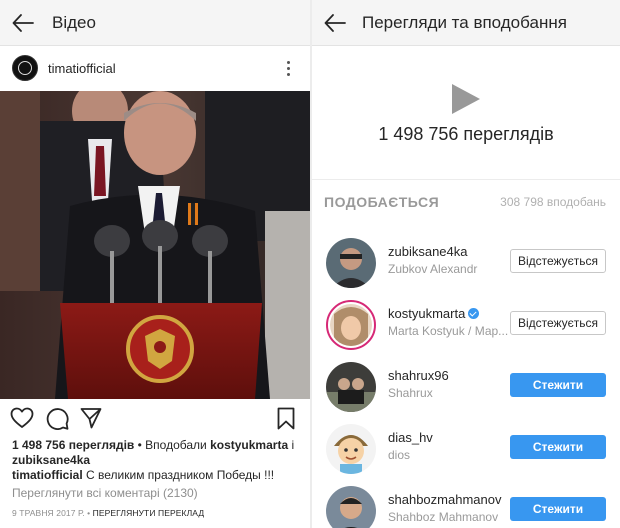 The height and width of the screenshot is (528, 620). I want to click on liker-row: shahbozmahmanov Shahboz Mahmanov Стежити, so click(466, 504).